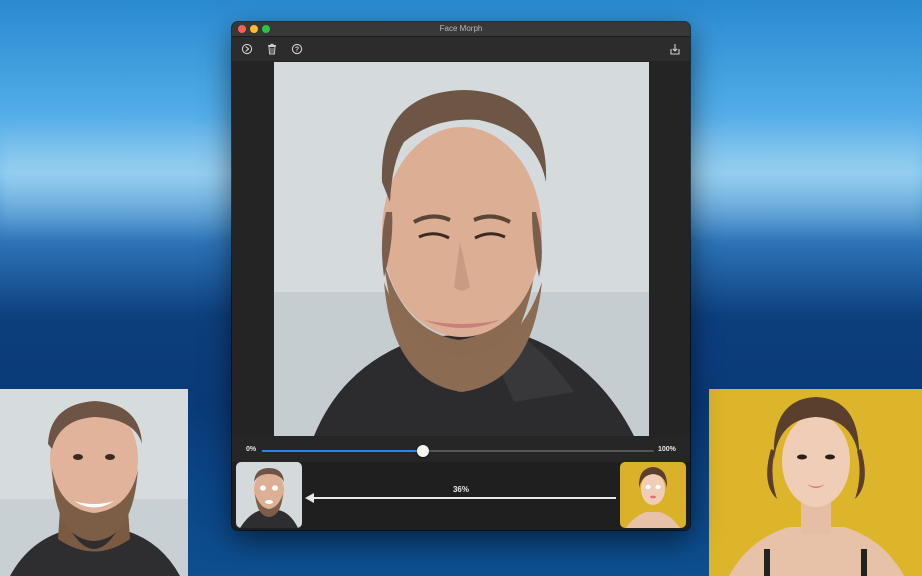 The width and height of the screenshot is (922, 576). Describe the element at coordinates (251, 449) in the screenshot. I see `slider-min-label: 0%` at that location.